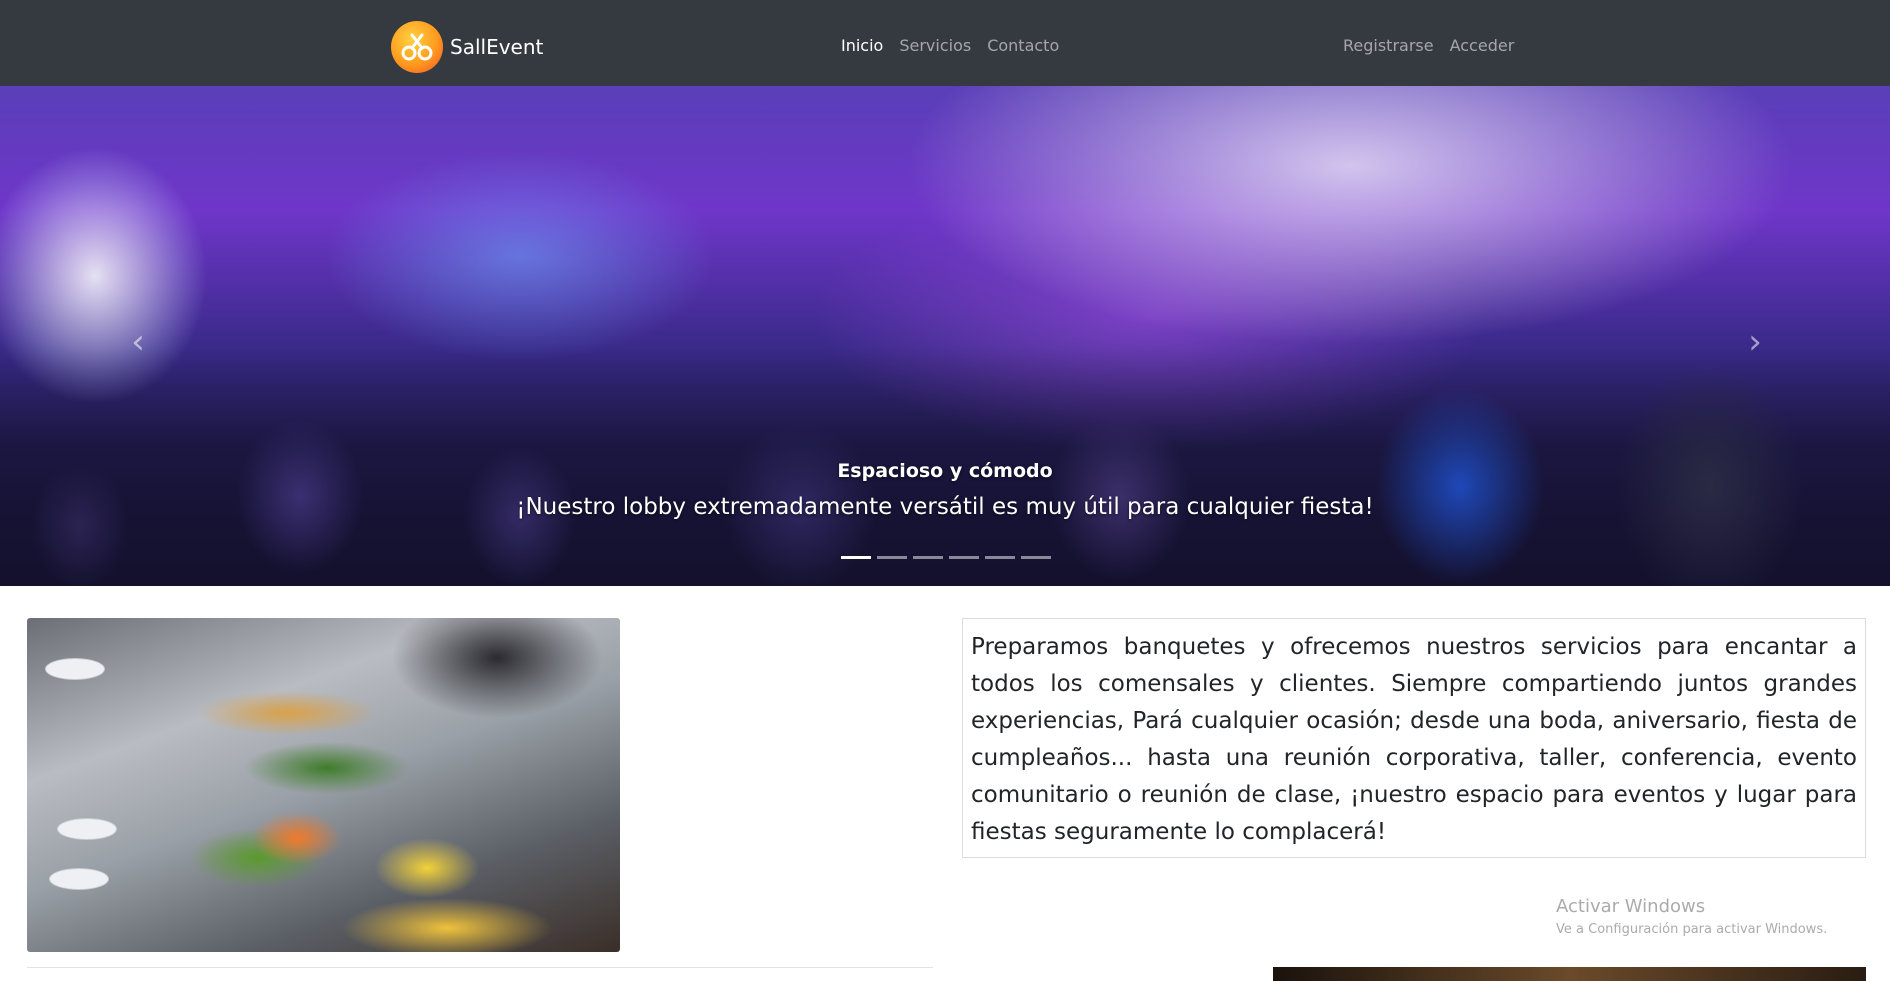 The image size is (1890, 981). Describe the element at coordinates (417, 47) in the screenshot. I see `sallevent-logo-icon` at that location.